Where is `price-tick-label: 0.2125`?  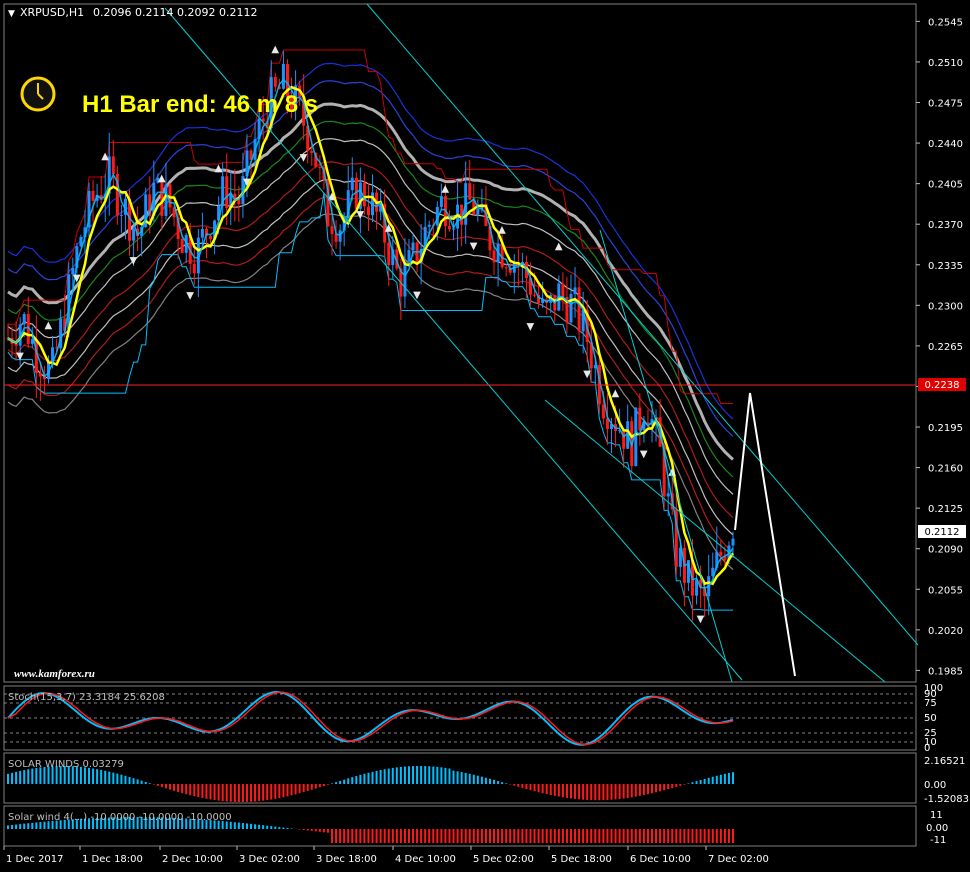
price-tick-label: 0.2125 is located at coordinates (945, 509).